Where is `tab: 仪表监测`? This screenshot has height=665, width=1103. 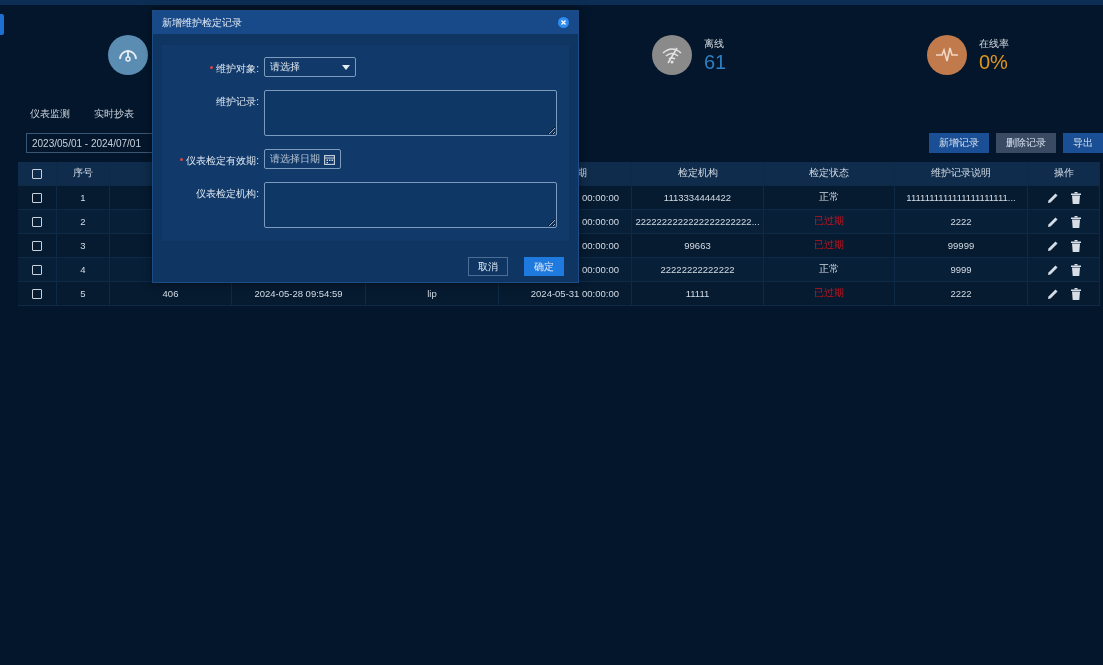 tab: 仪表监测 is located at coordinates (50, 114).